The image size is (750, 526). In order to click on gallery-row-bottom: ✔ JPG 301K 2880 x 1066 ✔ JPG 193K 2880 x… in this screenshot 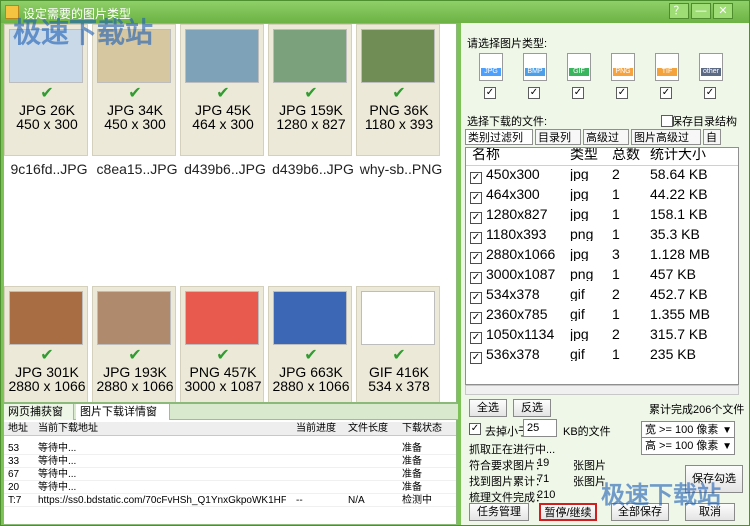, I will do `click(230, 344)`.